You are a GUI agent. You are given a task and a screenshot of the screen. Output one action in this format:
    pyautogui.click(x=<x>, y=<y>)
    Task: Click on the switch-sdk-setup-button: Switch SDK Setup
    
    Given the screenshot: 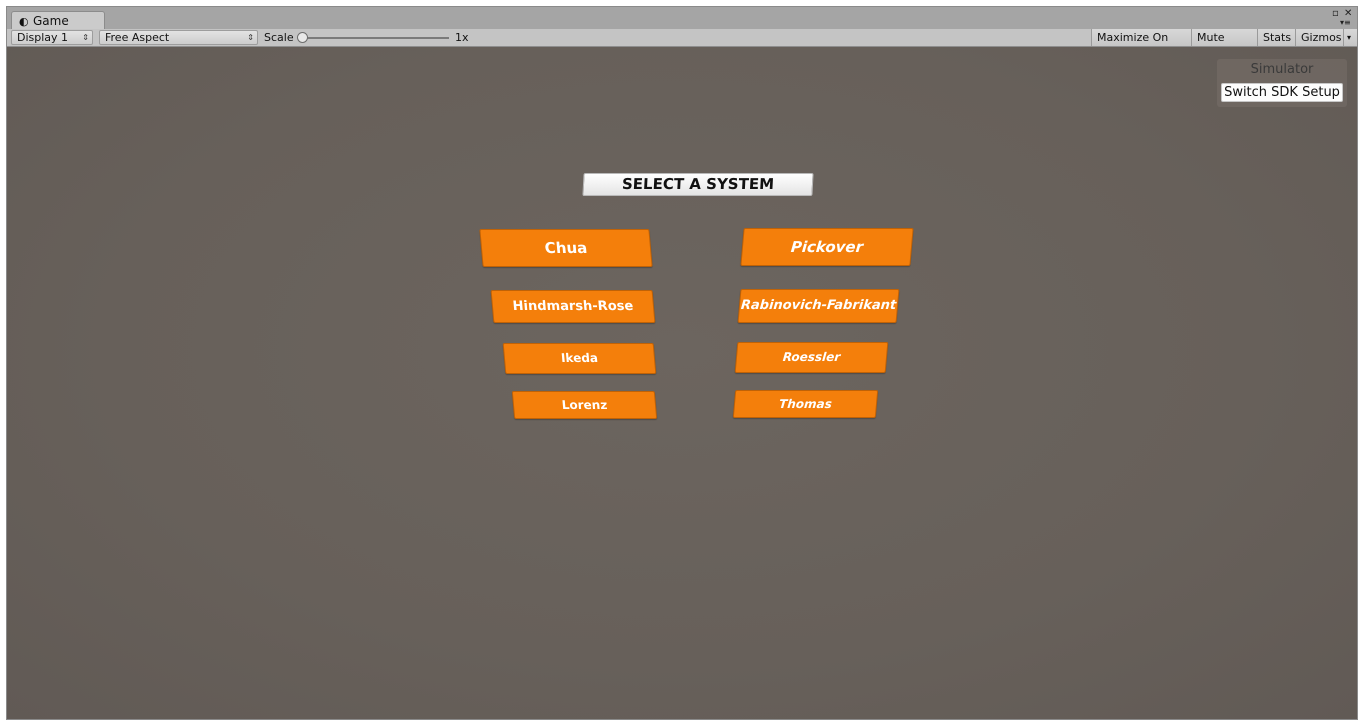 What is the action you would take?
    pyautogui.click(x=1282, y=92)
    